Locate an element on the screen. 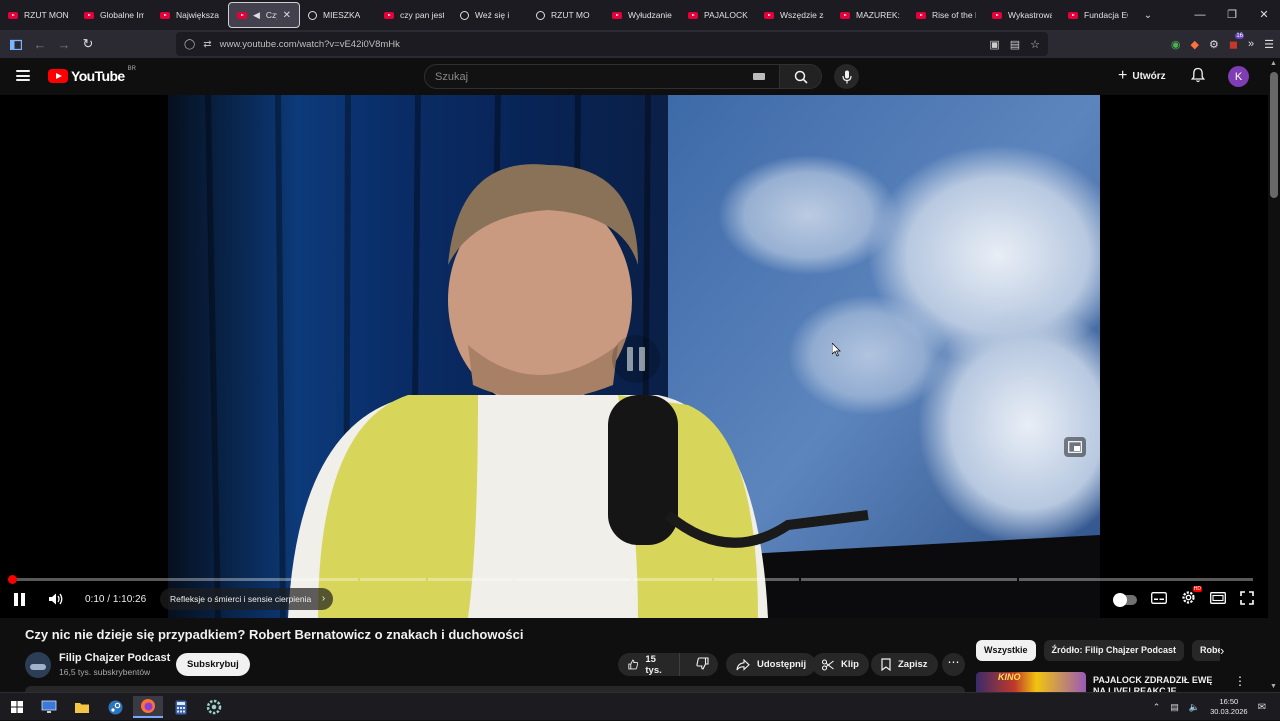  channel-name: Filip Chajzer Podcast is located at coordinates (114, 658).